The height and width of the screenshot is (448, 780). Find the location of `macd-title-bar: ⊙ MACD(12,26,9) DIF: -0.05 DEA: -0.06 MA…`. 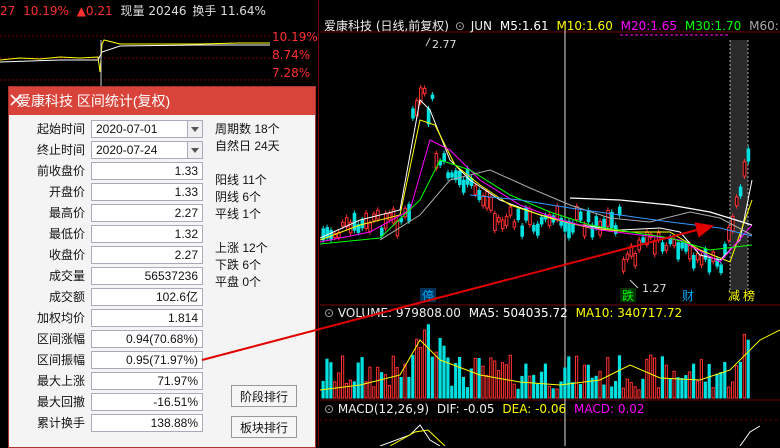

macd-title-bar: ⊙ MACD(12,26,9) DIF: -0.05 DEA: -0.06 MA… is located at coordinates (484, 409).